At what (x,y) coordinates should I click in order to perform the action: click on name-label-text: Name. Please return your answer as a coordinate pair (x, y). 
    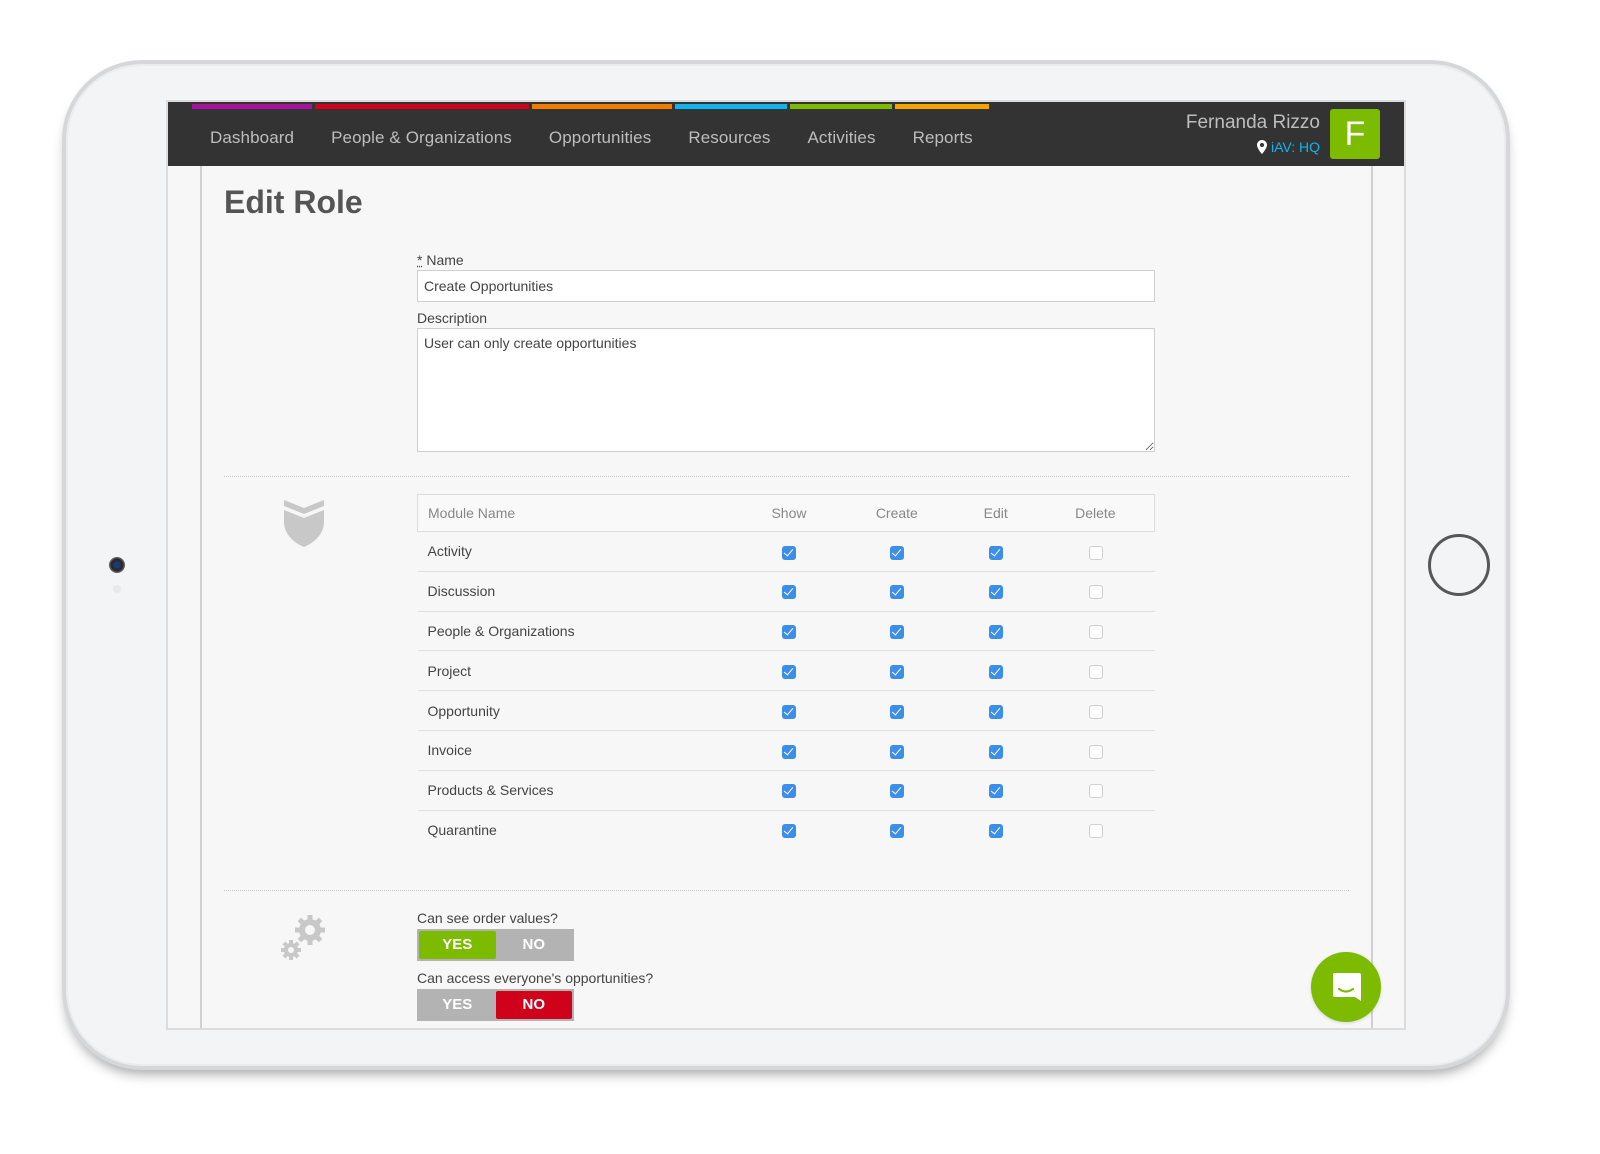
    Looking at the image, I should click on (445, 260).